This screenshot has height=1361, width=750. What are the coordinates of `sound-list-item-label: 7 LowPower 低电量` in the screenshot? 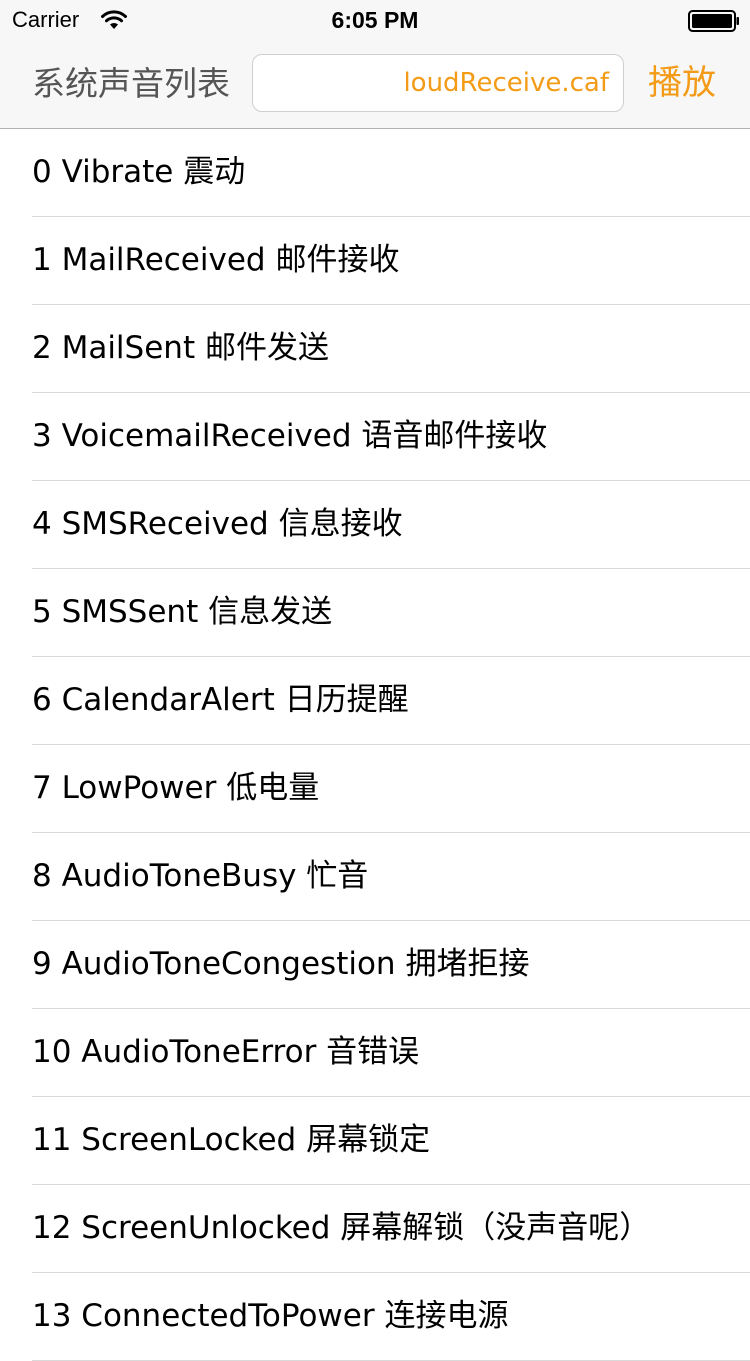 It's located at (176, 788).